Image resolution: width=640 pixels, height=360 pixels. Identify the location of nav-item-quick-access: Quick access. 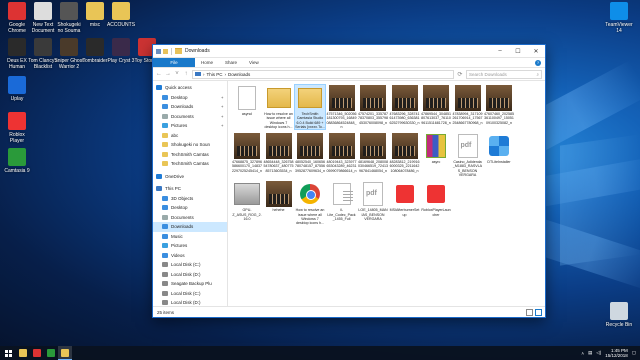
(190, 88).